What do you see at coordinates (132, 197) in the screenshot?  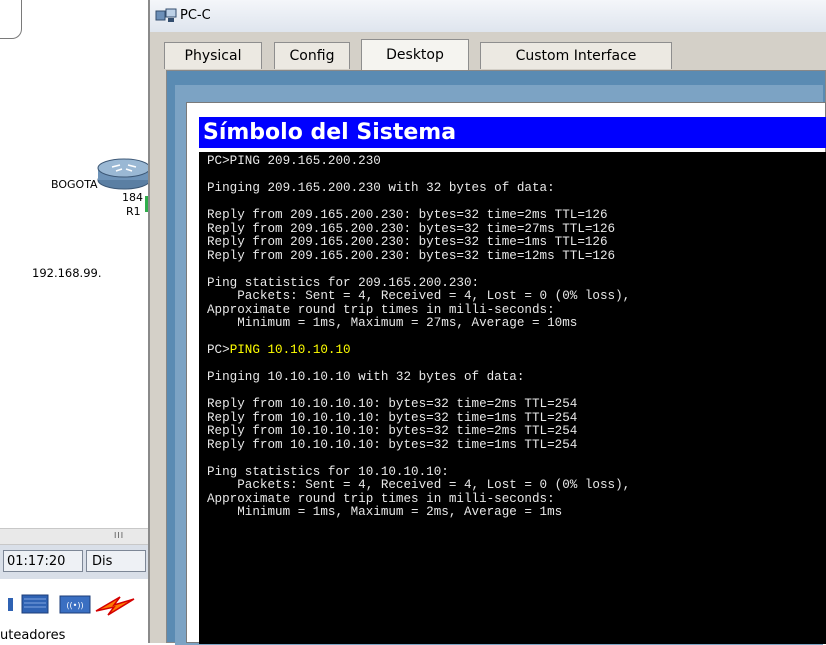 I see `device-model-label: 184` at bounding box center [132, 197].